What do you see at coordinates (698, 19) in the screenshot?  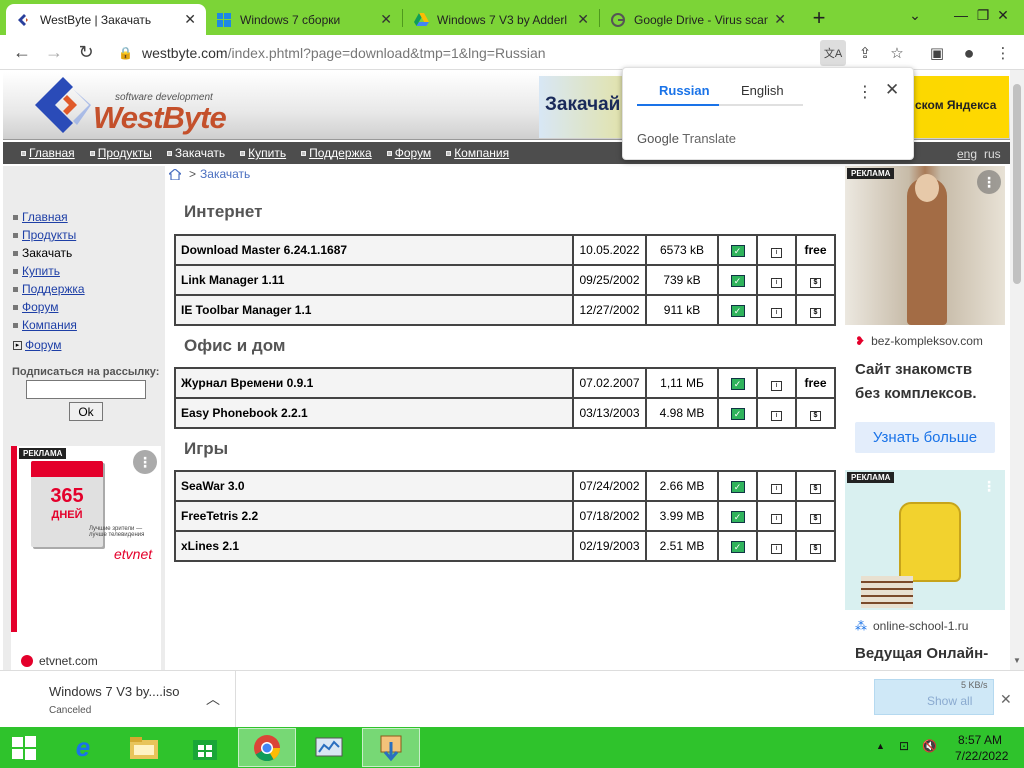 I see `tab-google-drive-virus-scan: Google Drive - Virus scan ✕` at bounding box center [698, 19].